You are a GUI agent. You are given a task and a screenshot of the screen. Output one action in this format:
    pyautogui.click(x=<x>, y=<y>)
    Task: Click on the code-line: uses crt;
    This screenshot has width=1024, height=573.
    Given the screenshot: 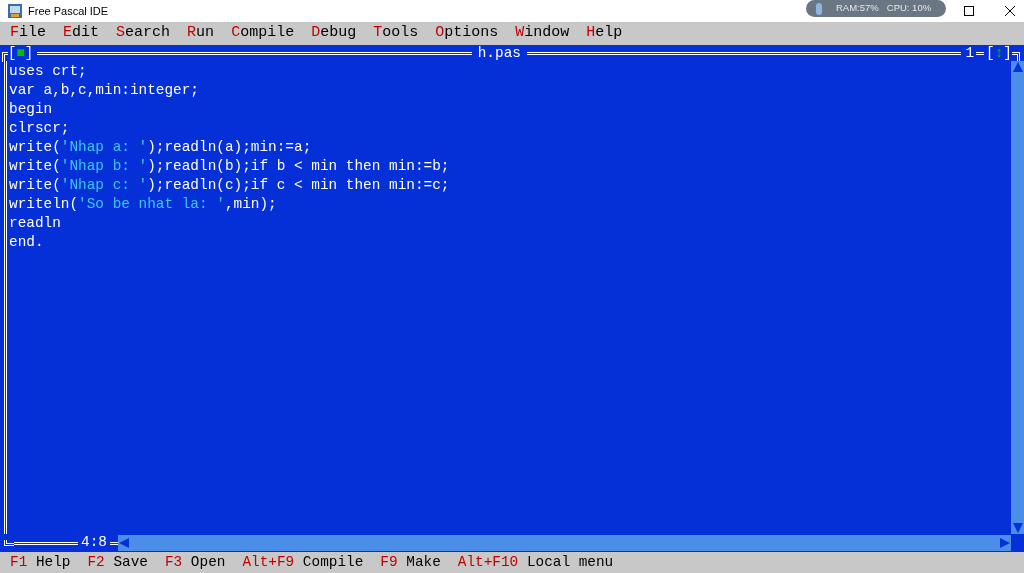 What is the action you would take?
    pyautogui.click(x=48, y=71)
    